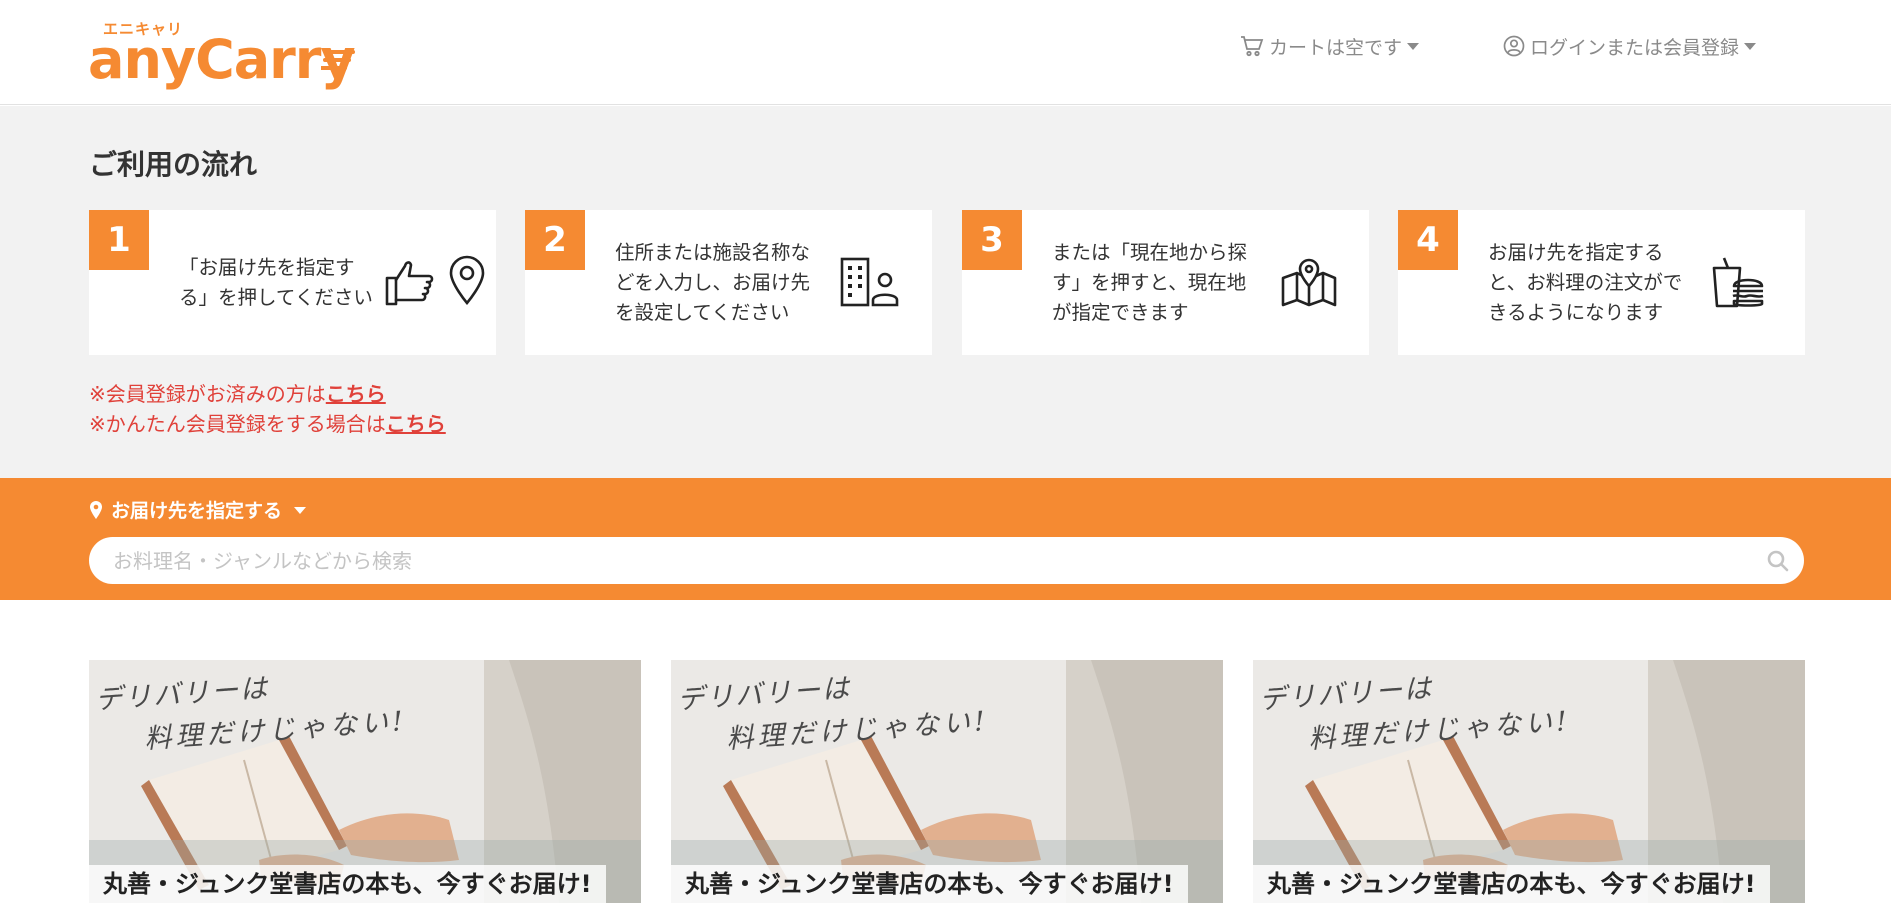 The image size is (1891, 903). I want to click on logo-wordmark: anyCarry, so click(222, 59).